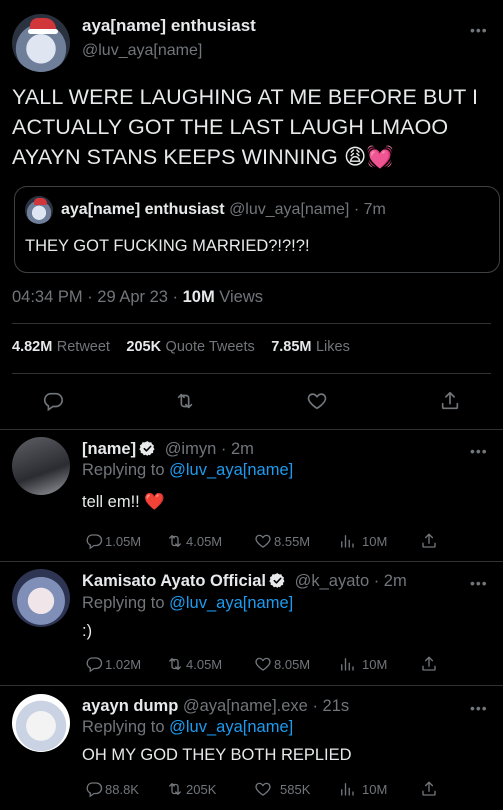  I want to click on reply-action: 1.02M, so click(113, 664).